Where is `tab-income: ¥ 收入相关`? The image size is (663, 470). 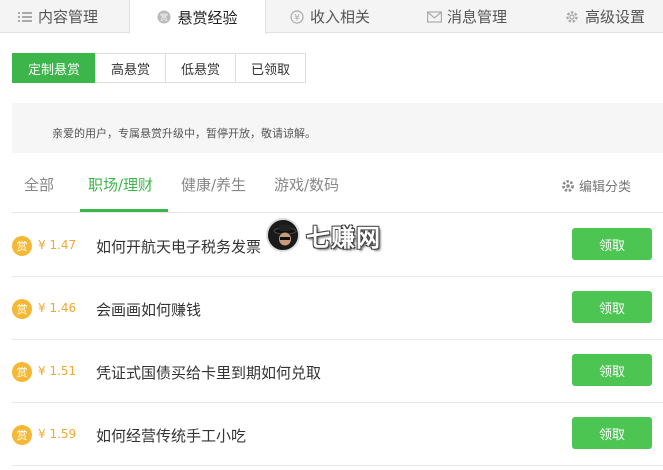 tab-income: ¥ 收入相关 is located at coordinates (330, 16).